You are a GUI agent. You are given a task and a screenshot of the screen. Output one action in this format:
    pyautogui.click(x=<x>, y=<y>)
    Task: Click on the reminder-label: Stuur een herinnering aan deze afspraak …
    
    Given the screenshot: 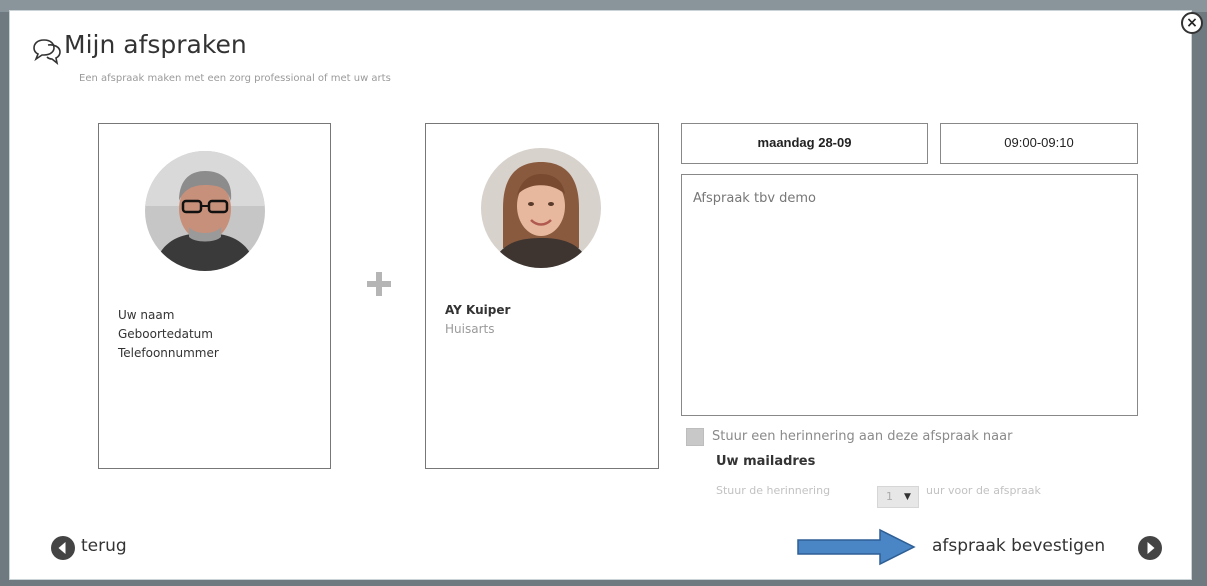 What is the action you would take?
    pyautogui.click(x=862, y=436)
    